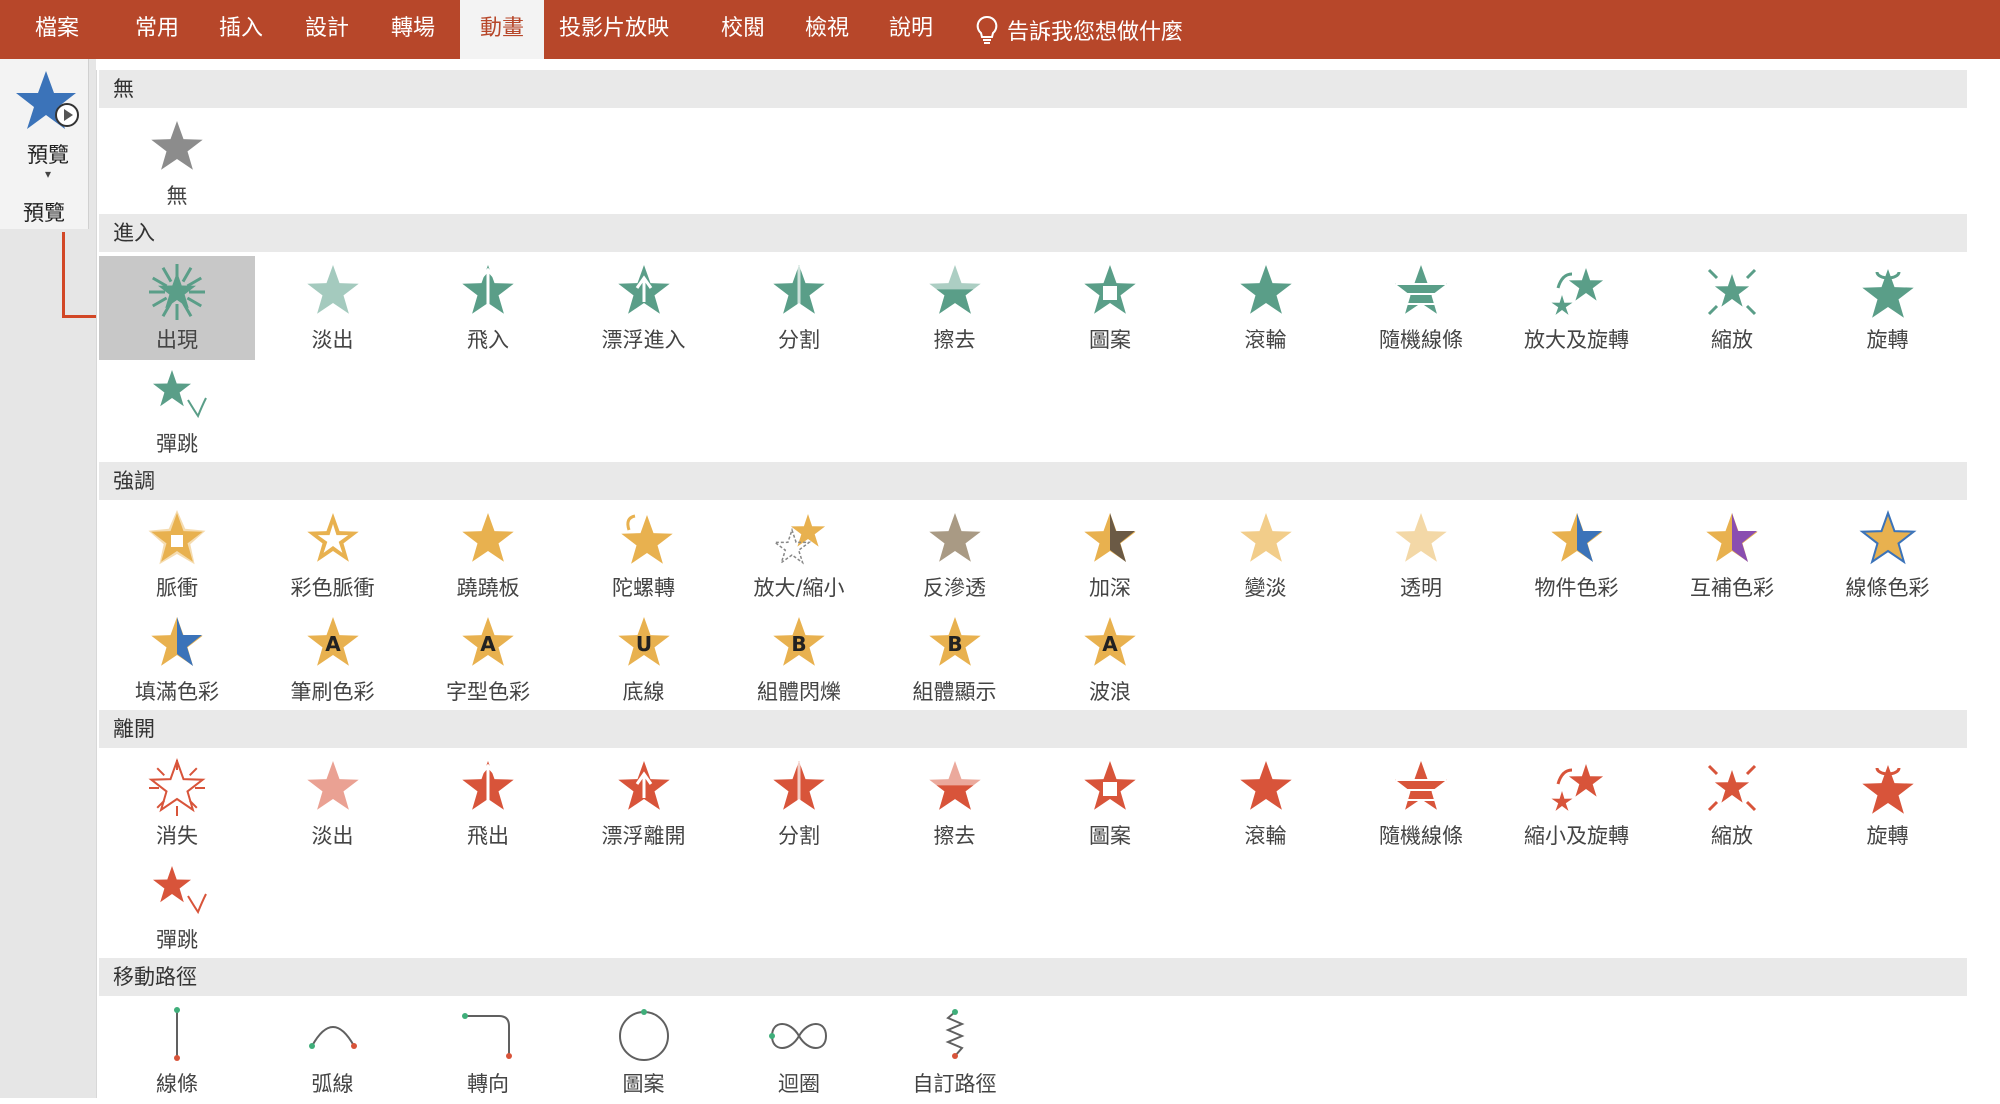 This screenshot has height=1104, width=2000. Describe the element at coordinates (799, 1052) in the screenshot. I see `animation-path-loop-path: 迴圈` at that location.